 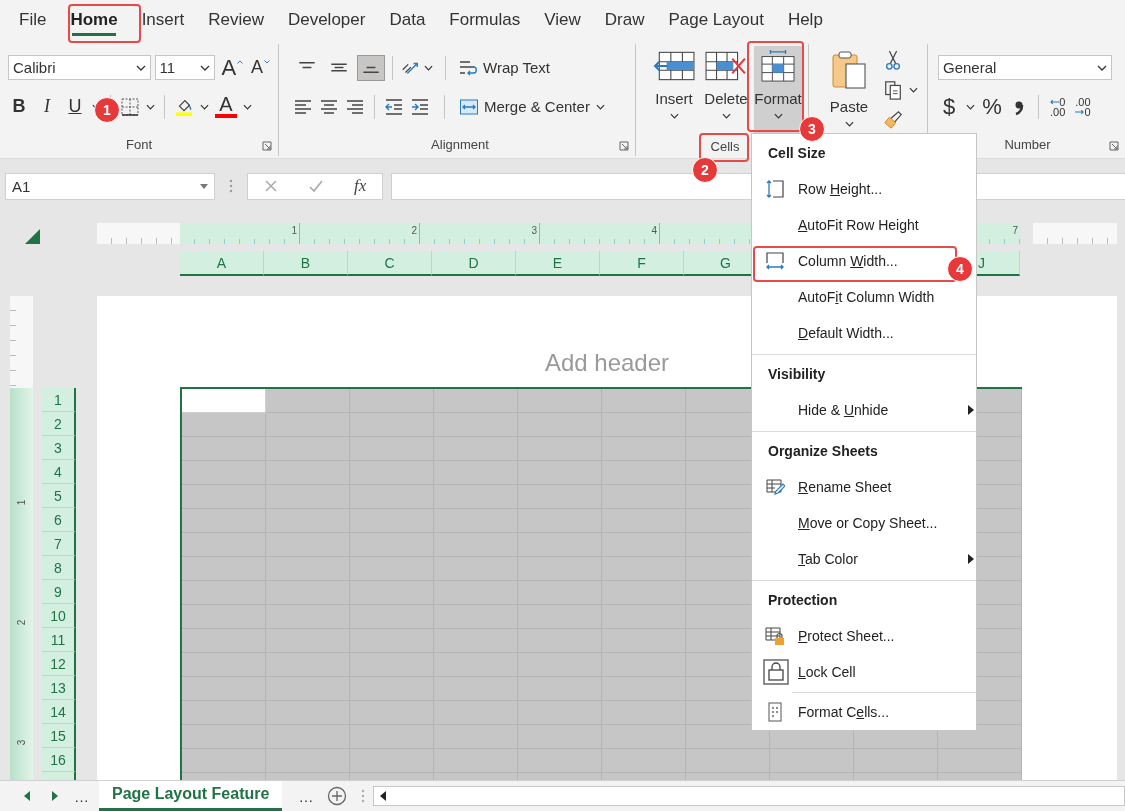 What do you see at coordinates (654, 231) in the screenshot?
I see `ruler-number: 4` at bounding box center [654, 231].